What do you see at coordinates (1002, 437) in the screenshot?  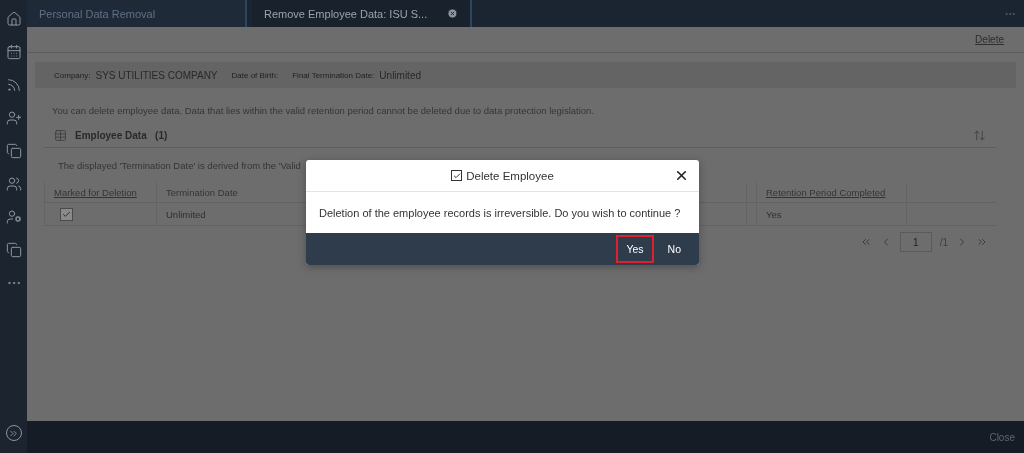 I see `close-button: Close` at bounding box center [1002, 437].